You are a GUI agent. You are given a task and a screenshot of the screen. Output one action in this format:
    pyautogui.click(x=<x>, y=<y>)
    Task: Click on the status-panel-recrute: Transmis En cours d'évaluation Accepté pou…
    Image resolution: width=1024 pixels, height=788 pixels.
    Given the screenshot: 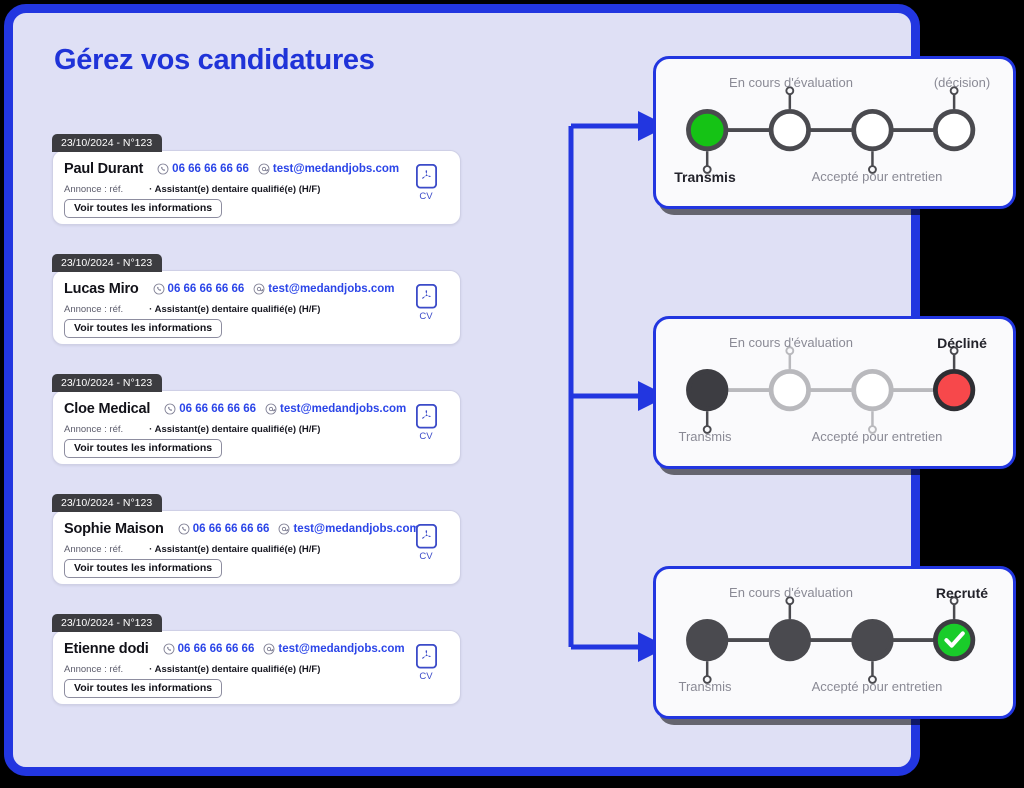 What is the action you would take?
    pyautogui.click(x=834, y=642)
    